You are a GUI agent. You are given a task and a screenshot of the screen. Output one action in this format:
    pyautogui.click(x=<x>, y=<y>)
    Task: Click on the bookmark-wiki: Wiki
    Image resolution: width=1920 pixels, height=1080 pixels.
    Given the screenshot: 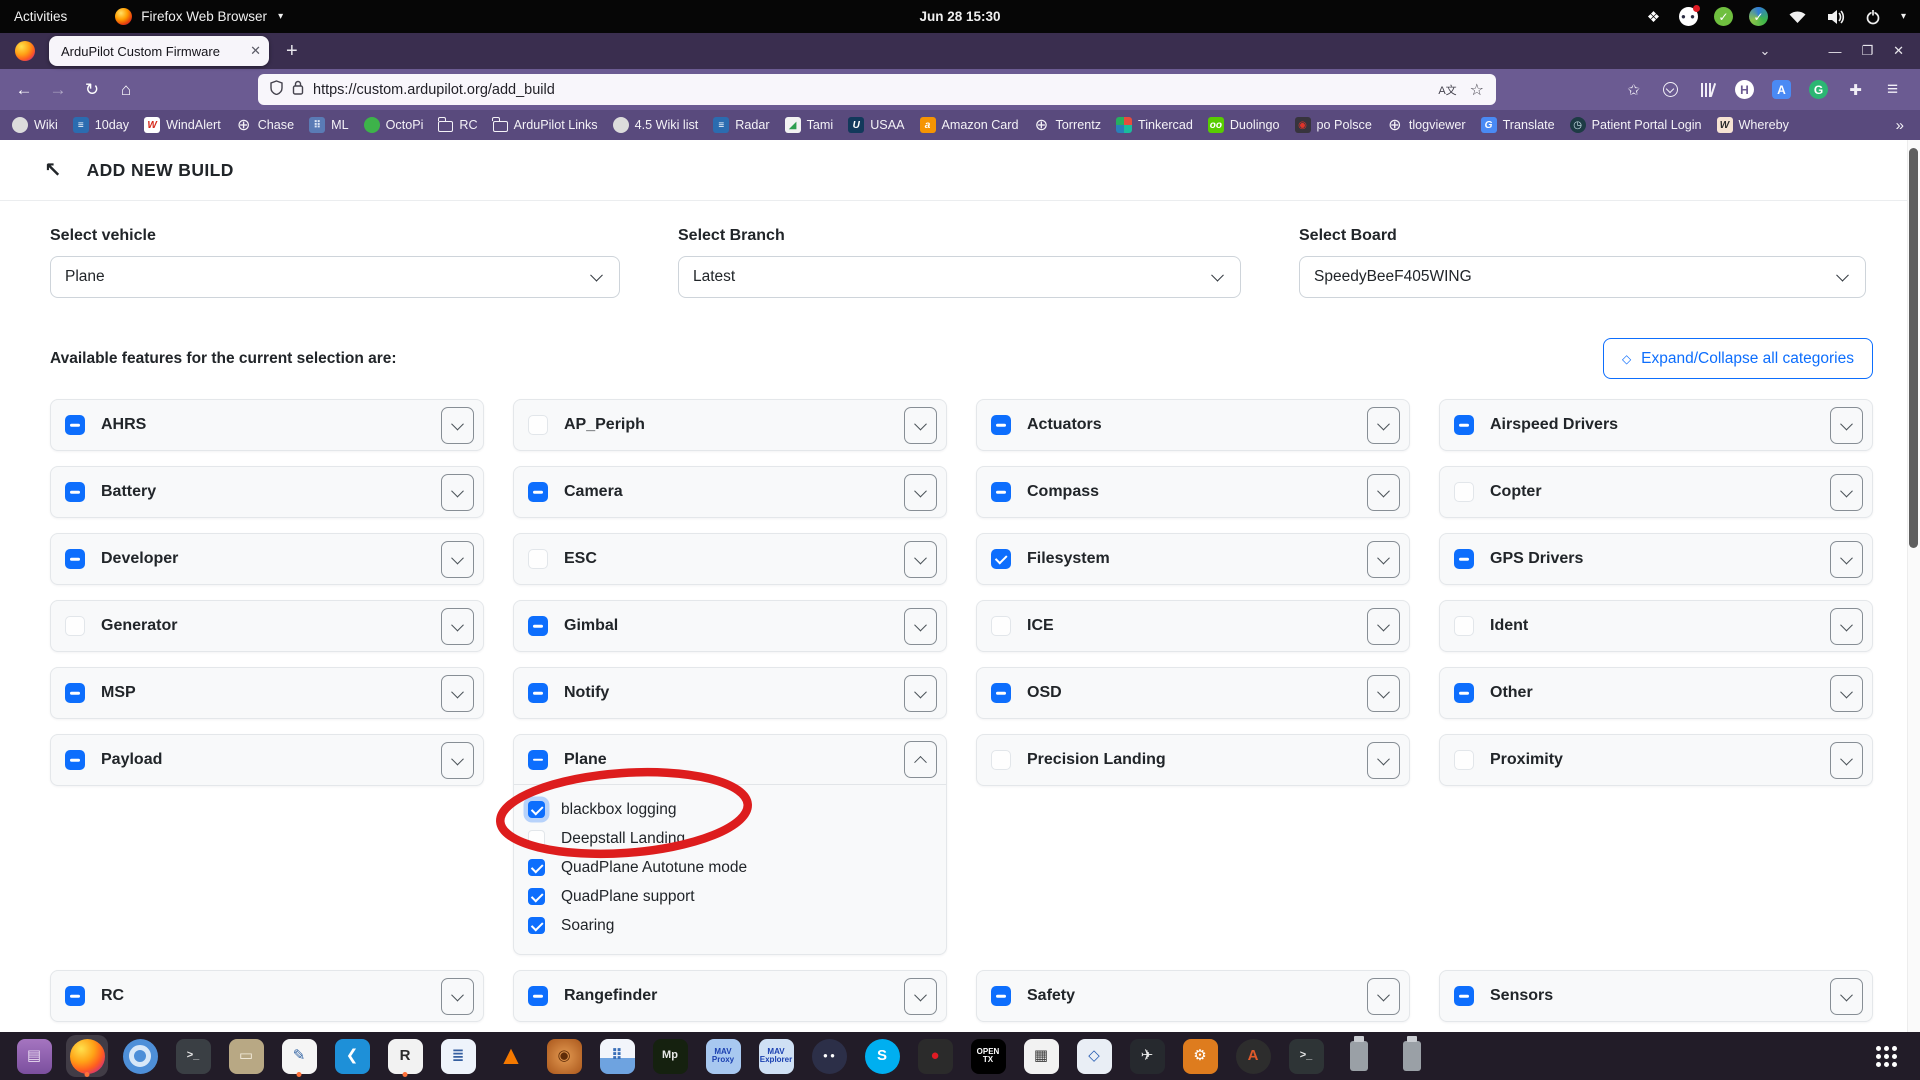 What is the action you would take?
    pyautogui.click(x=35, y=125)
    